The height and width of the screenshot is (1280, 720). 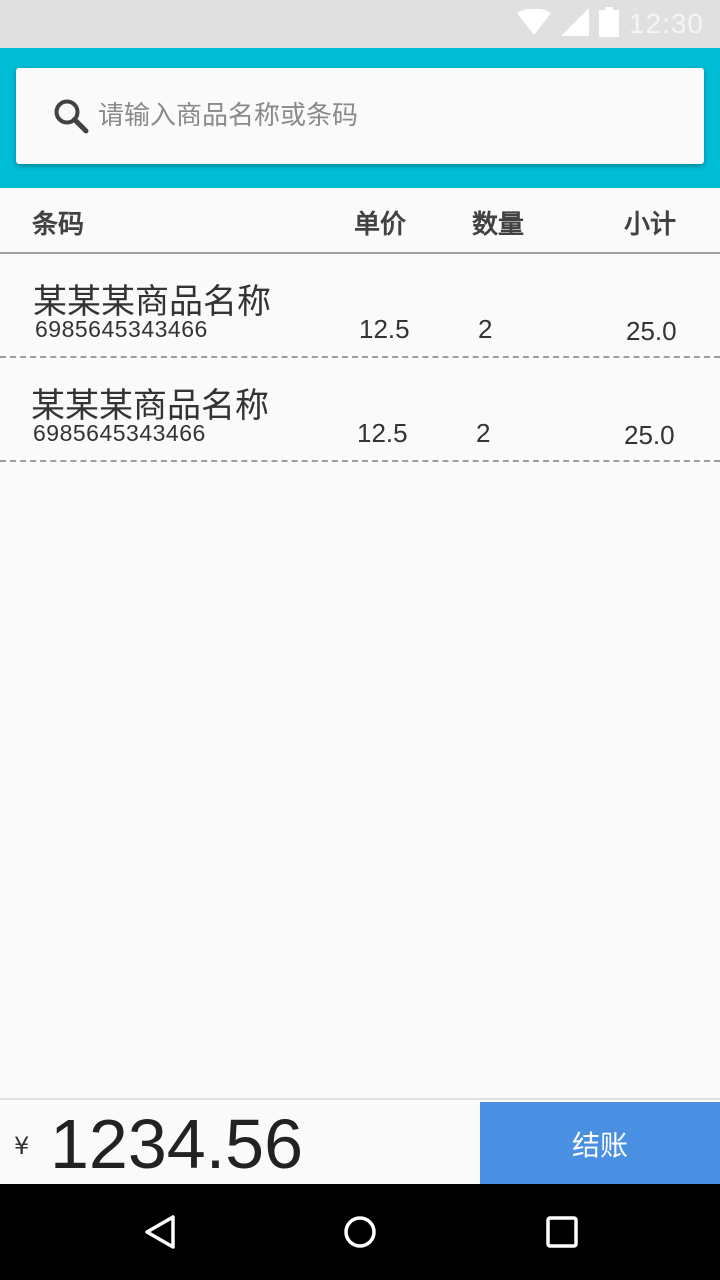 What do you see at coordinates (650, 225) in the screenshot?
I see `header-subtotal: 小计` at bounding box center [650, 225].